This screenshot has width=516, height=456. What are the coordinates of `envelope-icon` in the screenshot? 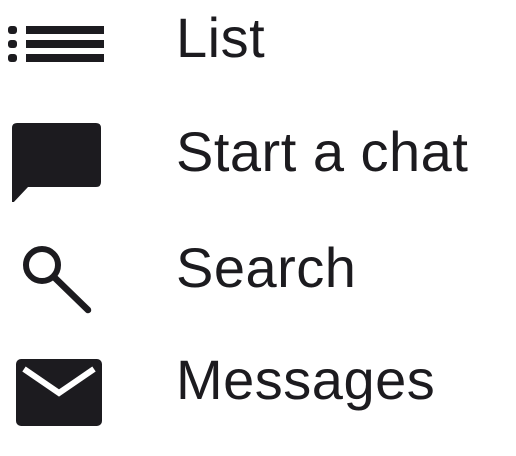 It's located at (60, 380).